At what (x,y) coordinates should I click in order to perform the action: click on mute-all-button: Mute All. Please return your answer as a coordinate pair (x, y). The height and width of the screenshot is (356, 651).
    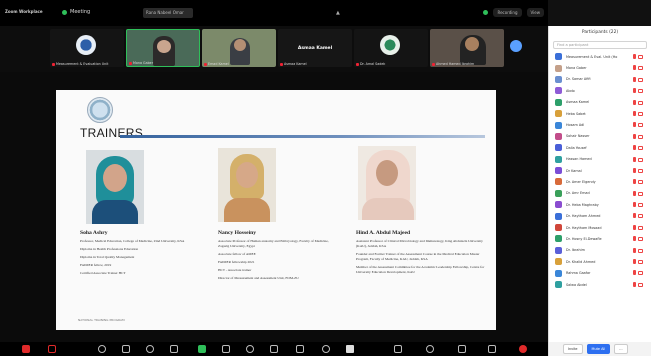
    Looking at the image, I should click on (598, 349).